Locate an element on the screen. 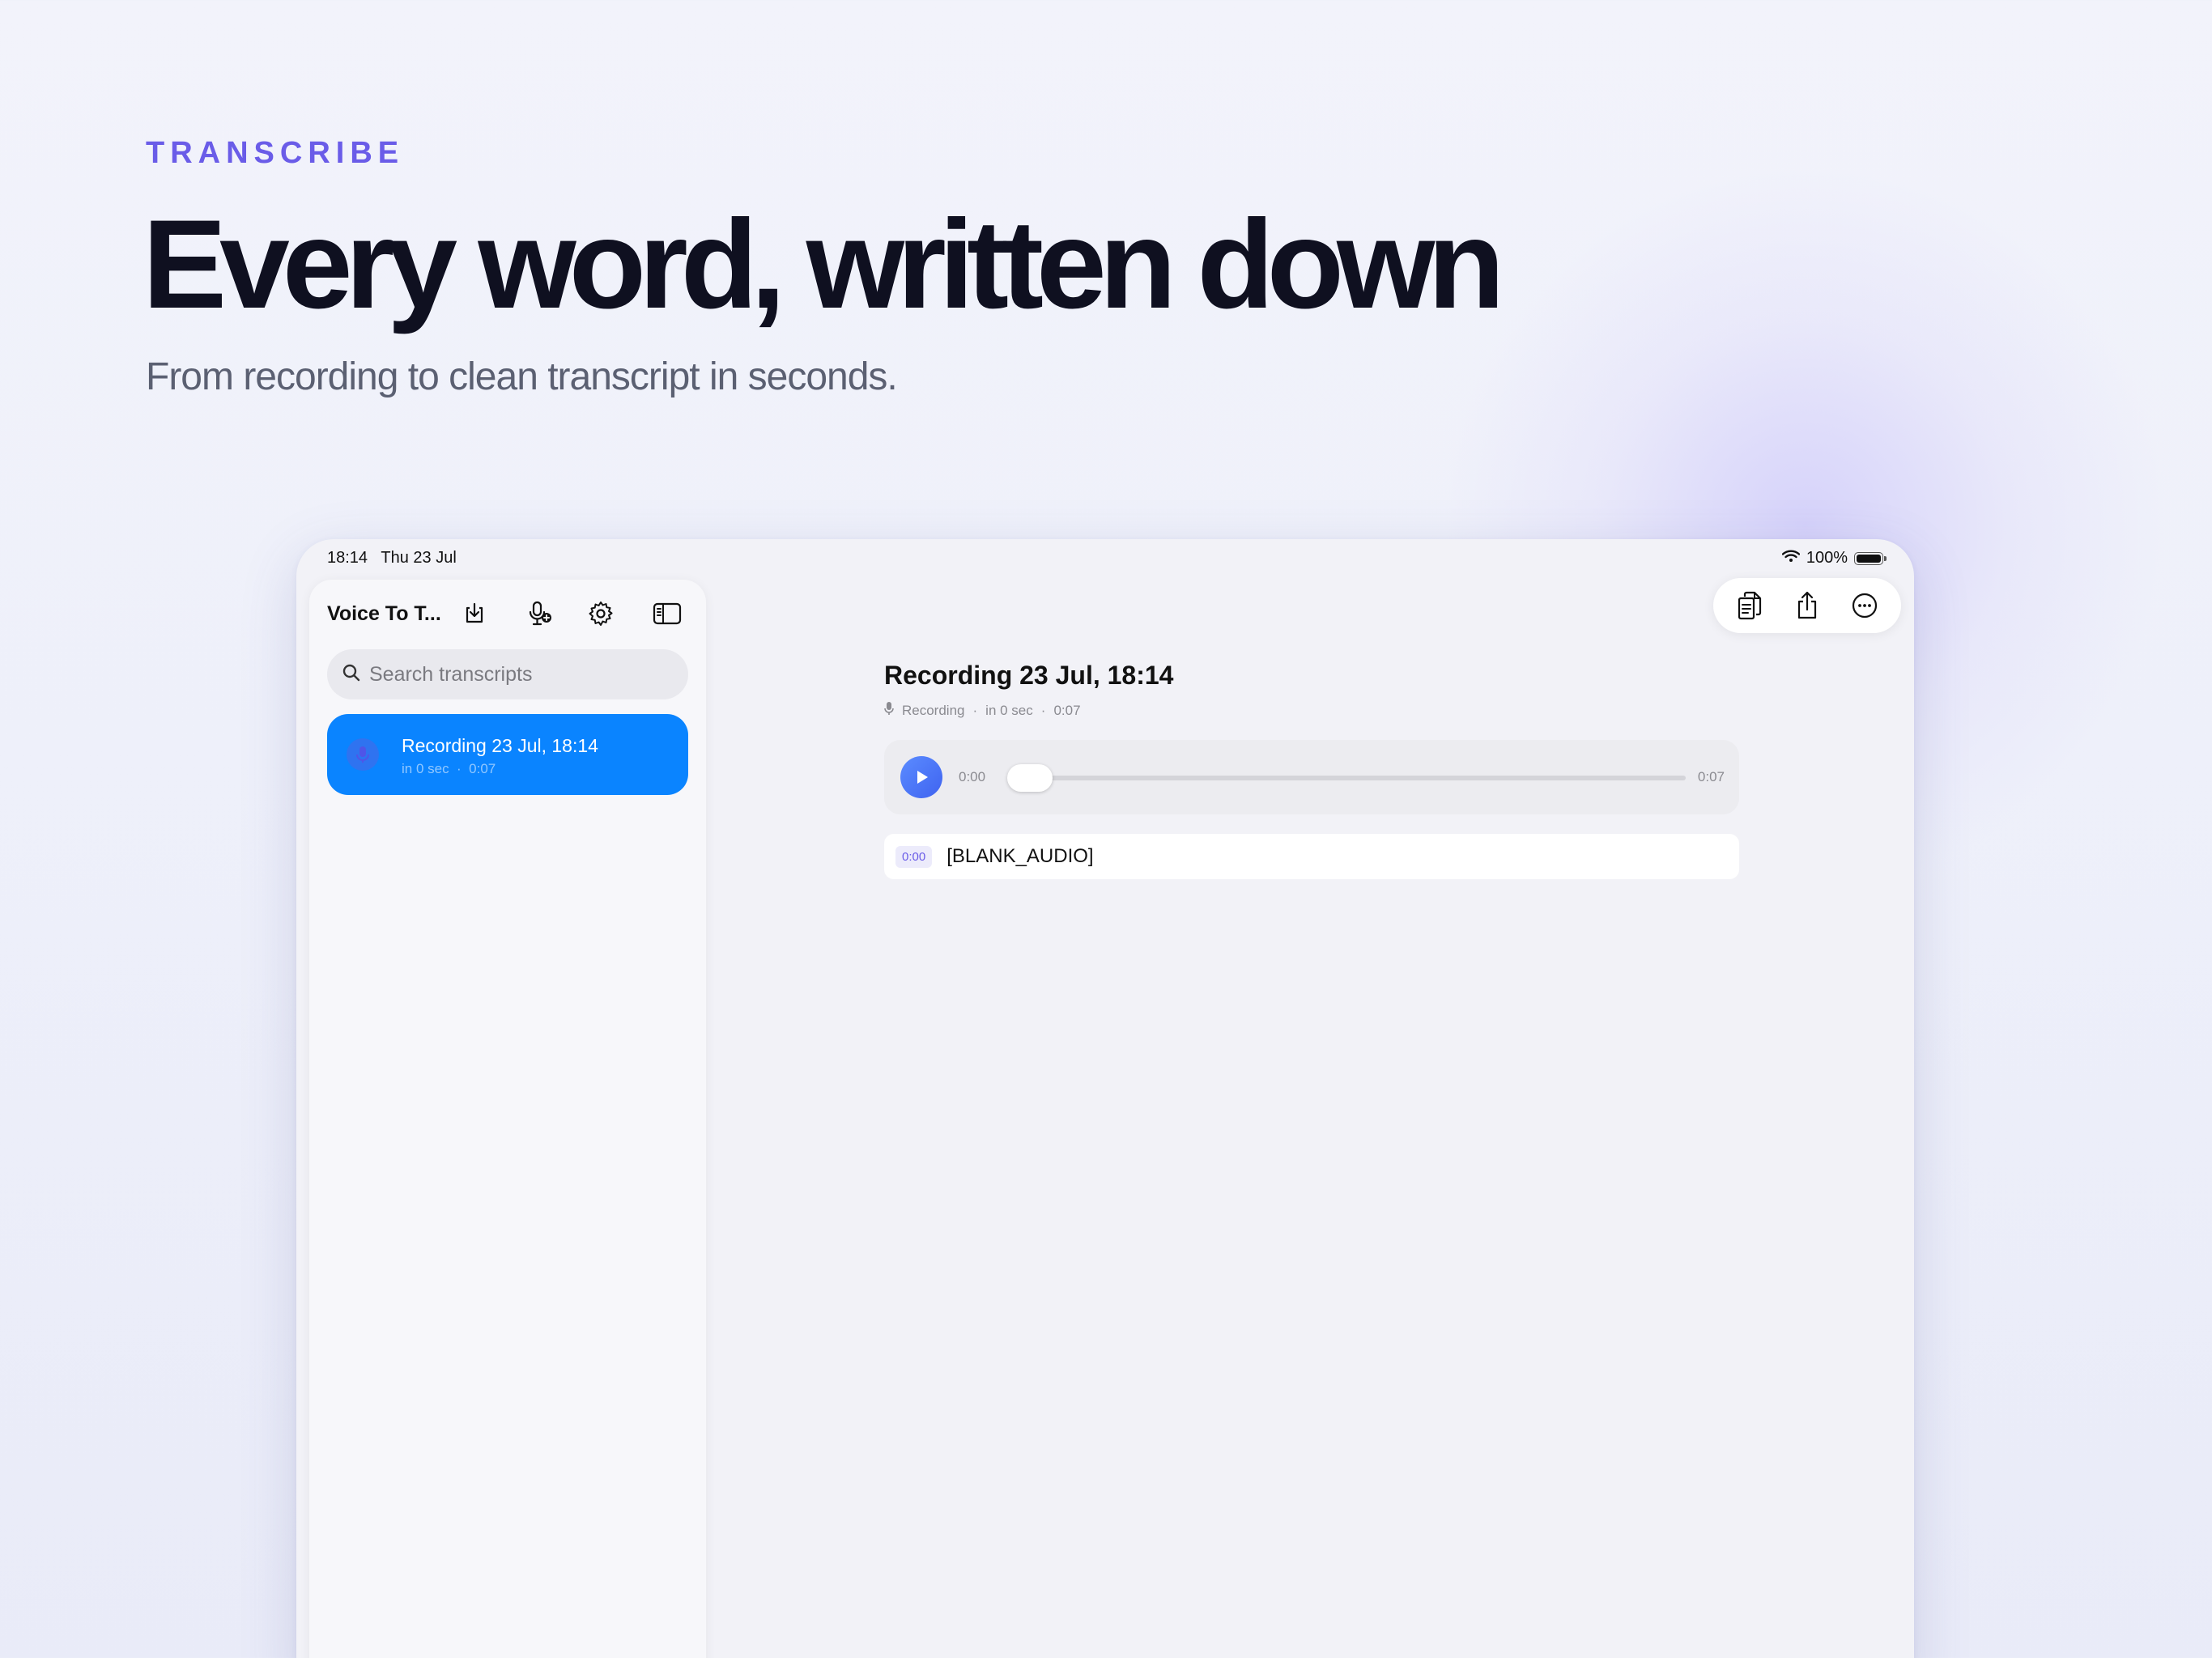 The width and height of the screenshot is (2212, 1658). share-icon is located at coordinates (1807, 605).